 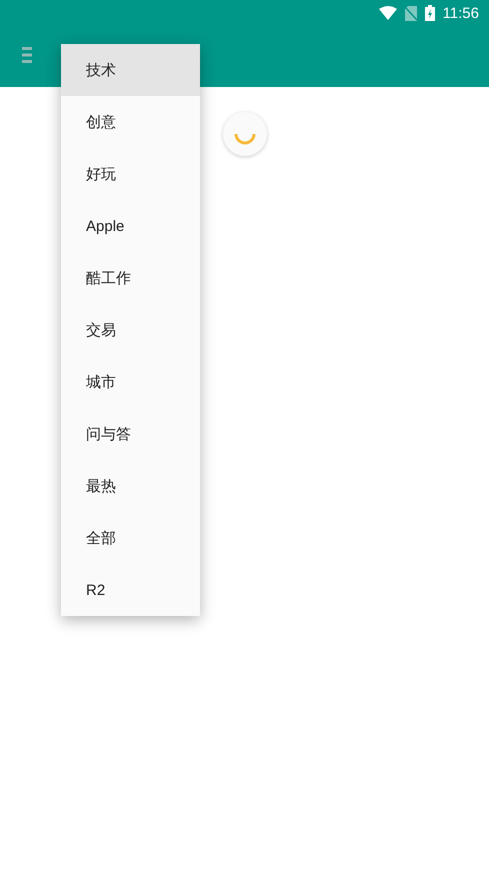 I want to click on menu-item: 最热, so click(x=130, y=486).